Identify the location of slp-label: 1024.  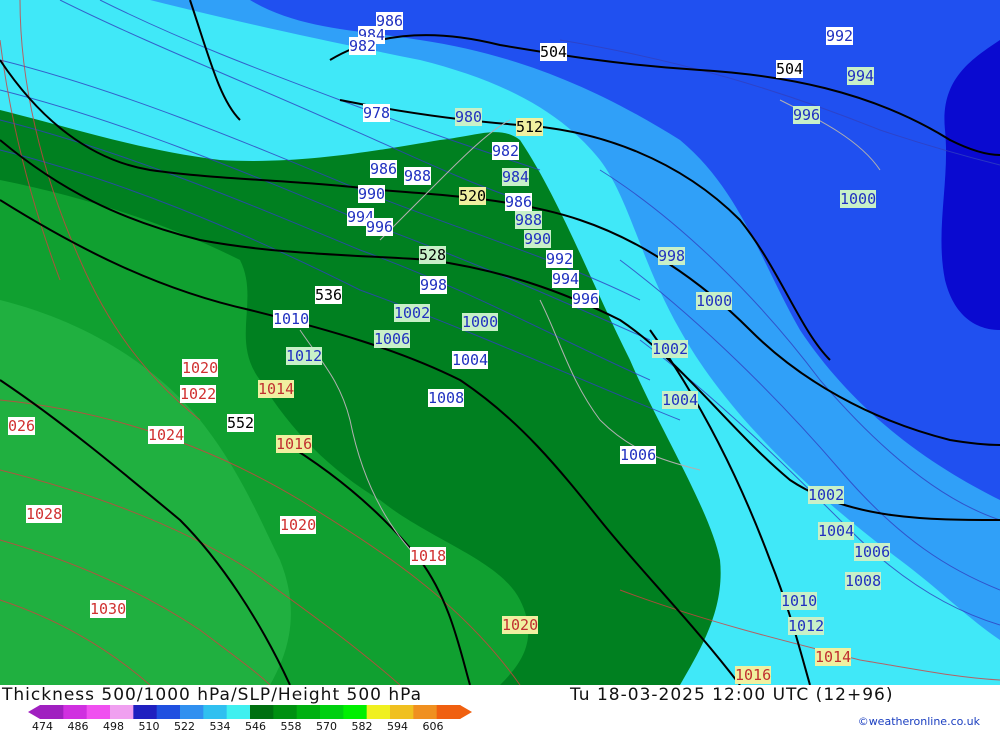
(166, 435).